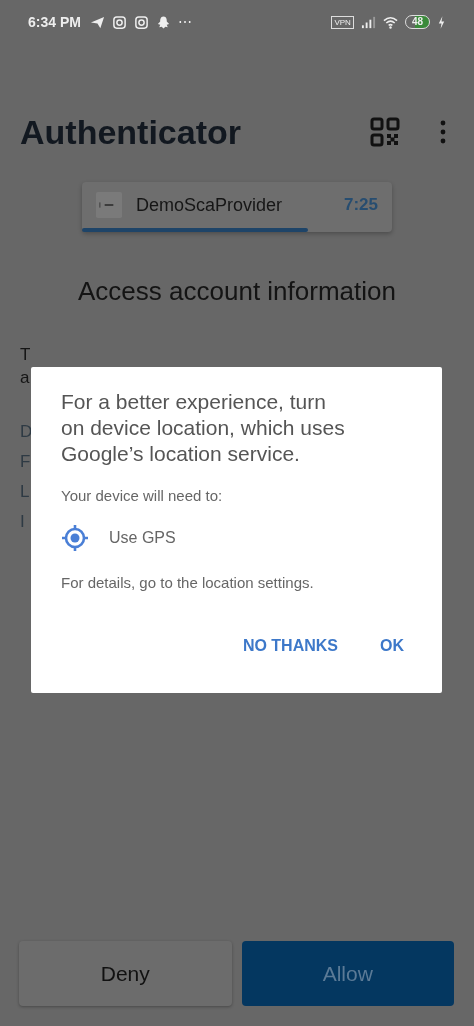 This screenshot has height=1026, width=474. Describe the element at coordinates (163, 22) in the screenshot. I see `ghost-icon` at that location.